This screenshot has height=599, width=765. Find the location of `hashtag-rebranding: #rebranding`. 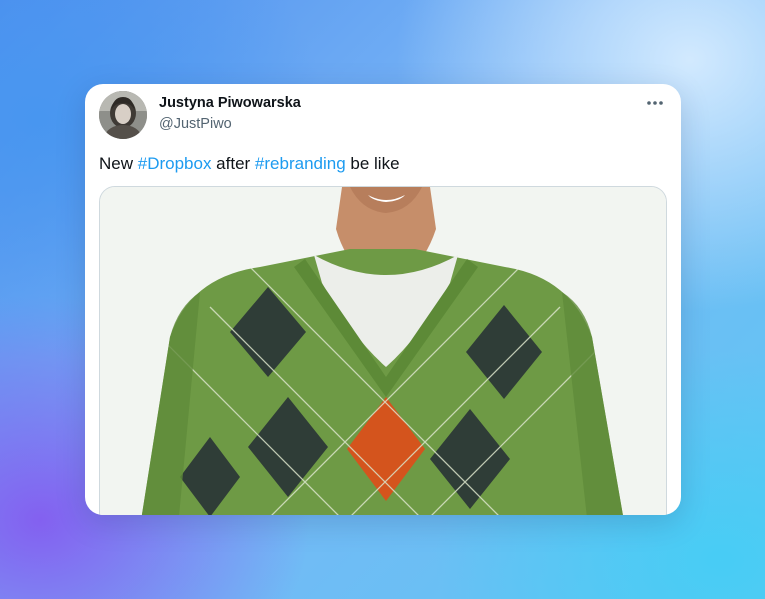

hashtag-rebranding: #rebranding is located at coordinates (300, 163).